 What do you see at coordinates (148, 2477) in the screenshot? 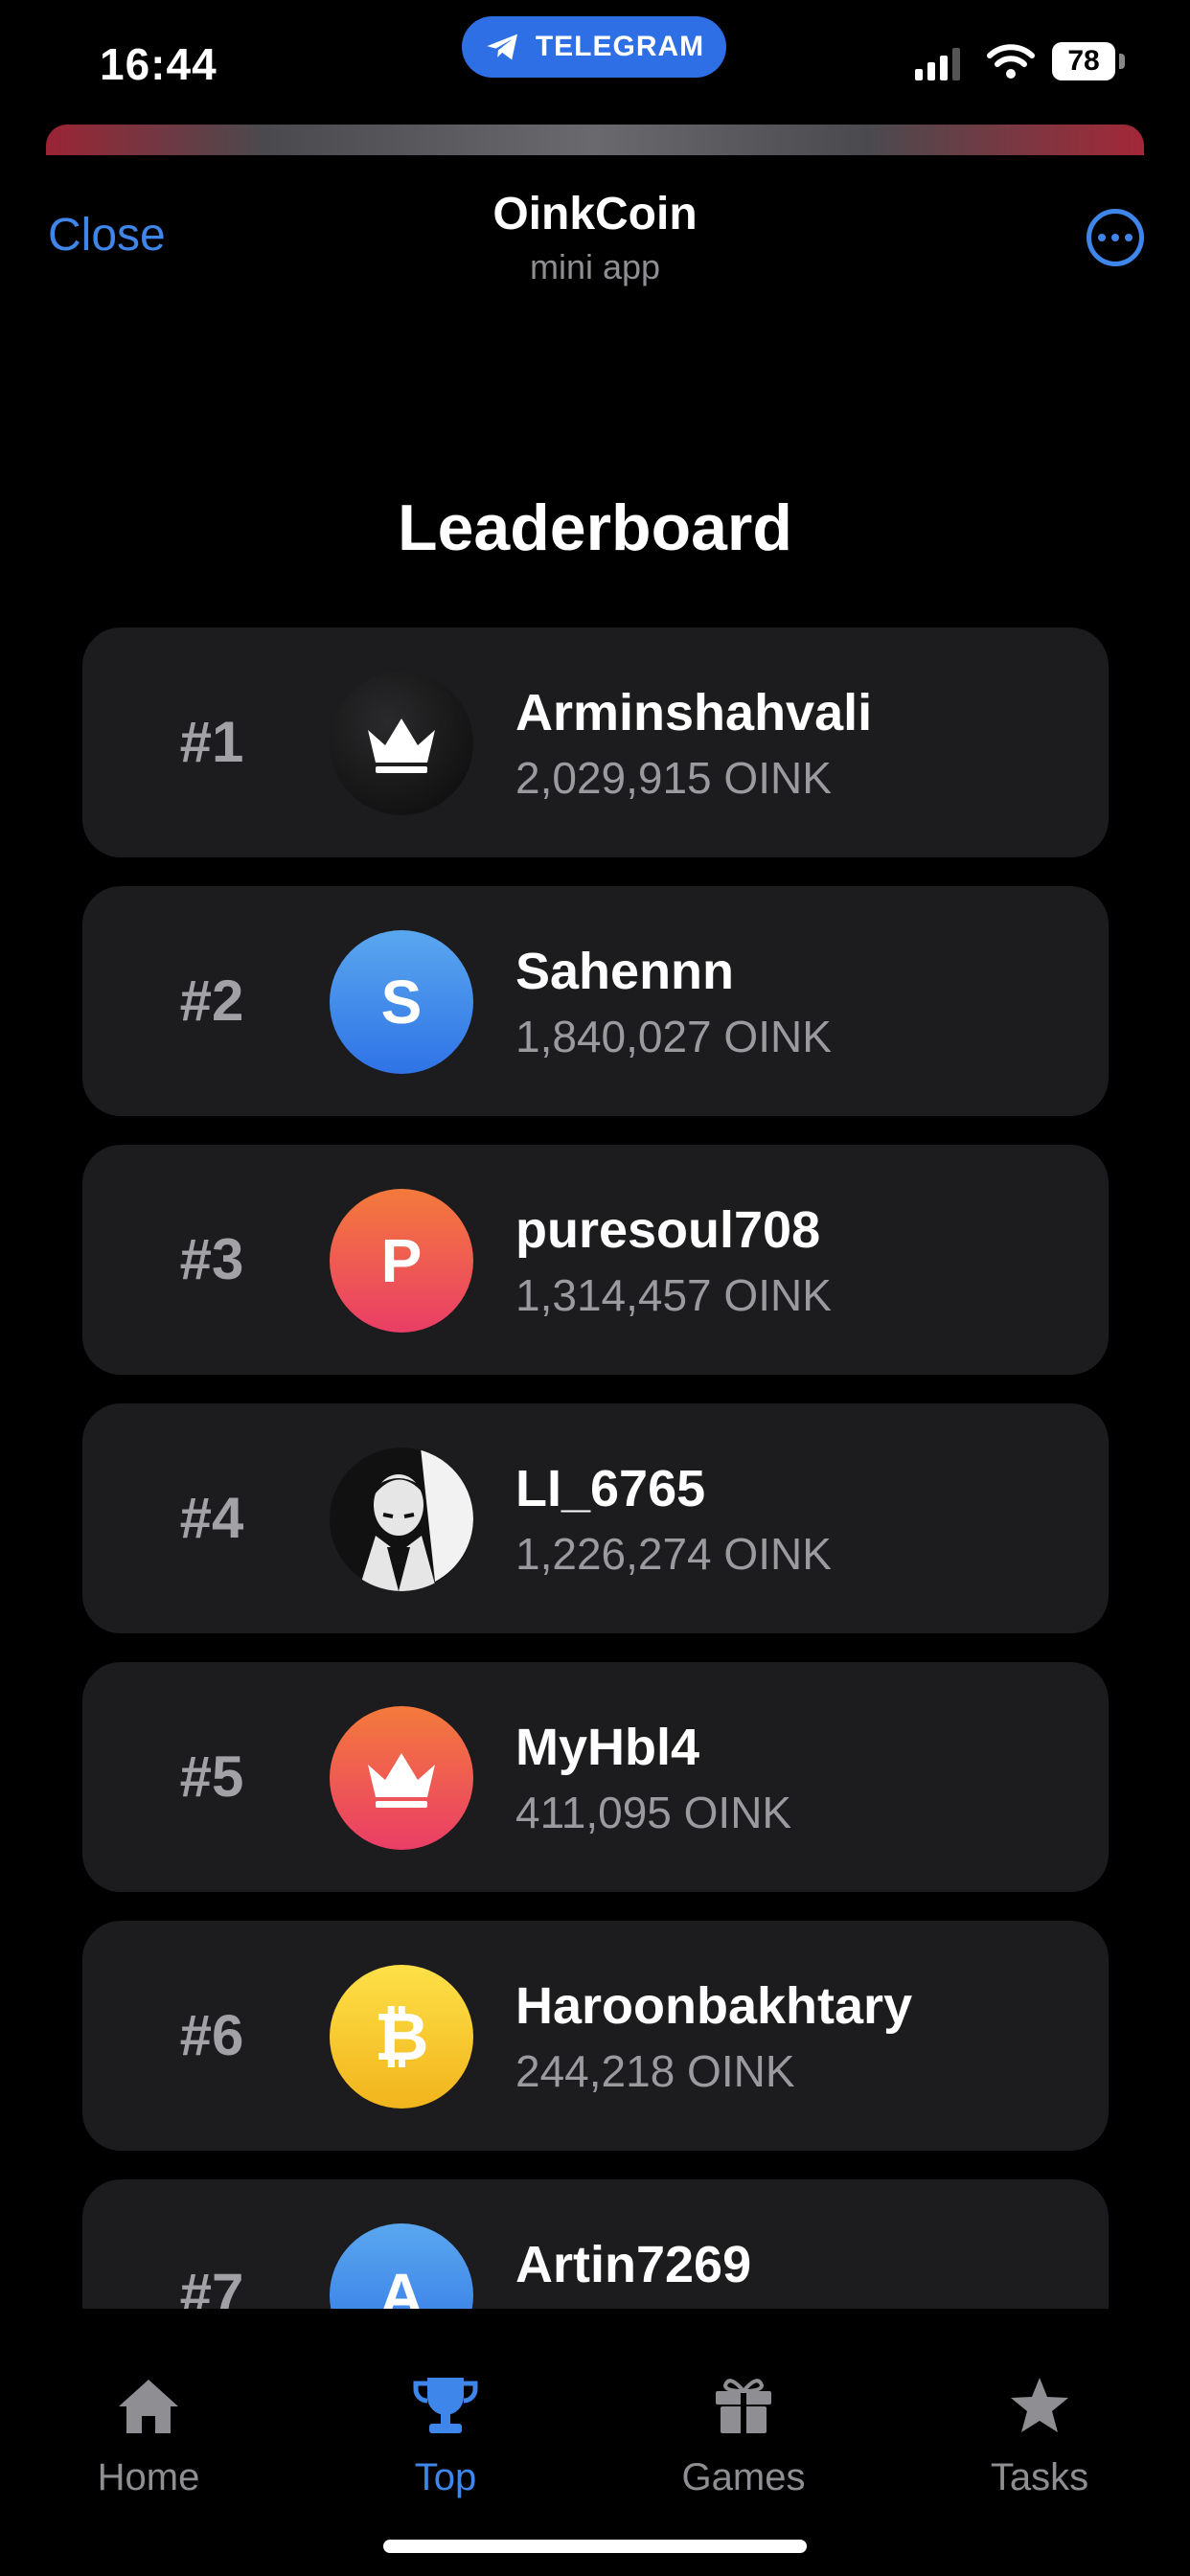
I see `tab-label: Home` at bounding box center [148, 2477].